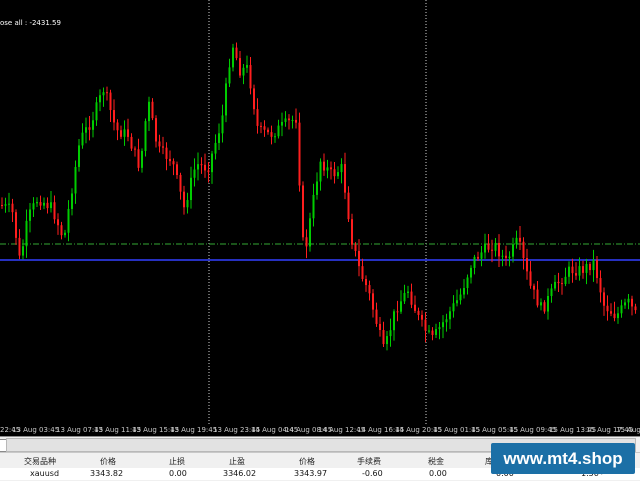 This screenshot has width=640, height=481. I want to click on col-taxes-header: 税金, so click(436, 461).